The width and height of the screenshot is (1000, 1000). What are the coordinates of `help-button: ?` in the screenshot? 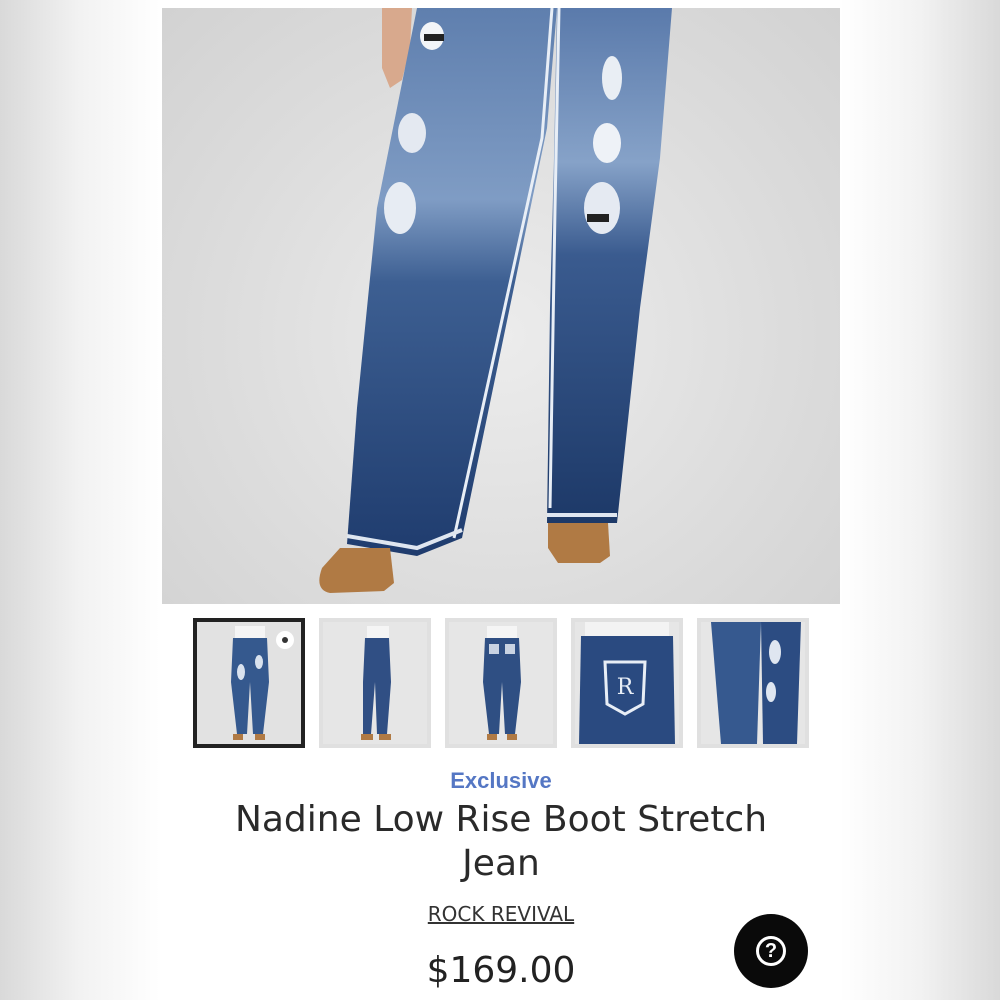 It's located at (771, 951).